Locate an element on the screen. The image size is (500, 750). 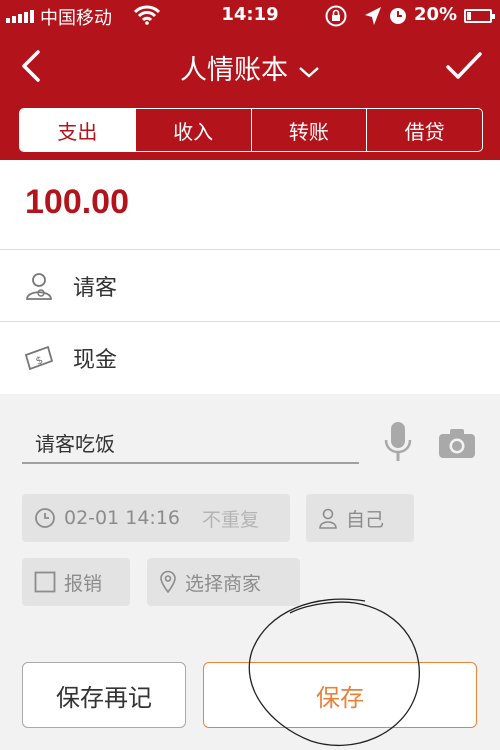
status-bar: 中国移动 14:19 20% is located at coordinates (250, 16).